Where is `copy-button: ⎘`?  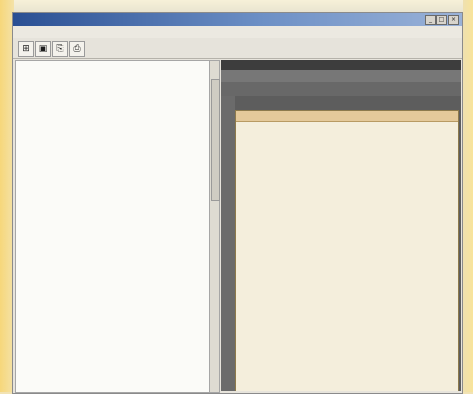
copy-button: ⎘ is located at coordinates (60, 49).